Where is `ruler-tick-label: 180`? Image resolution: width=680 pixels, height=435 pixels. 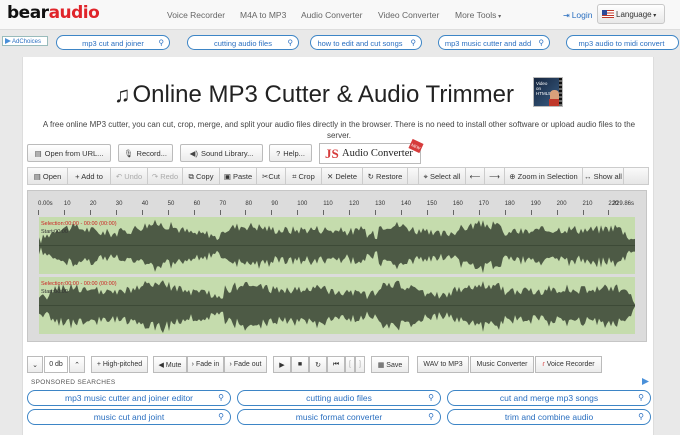
ruler-tick-label: 180 is located at coordinates (509, 204).